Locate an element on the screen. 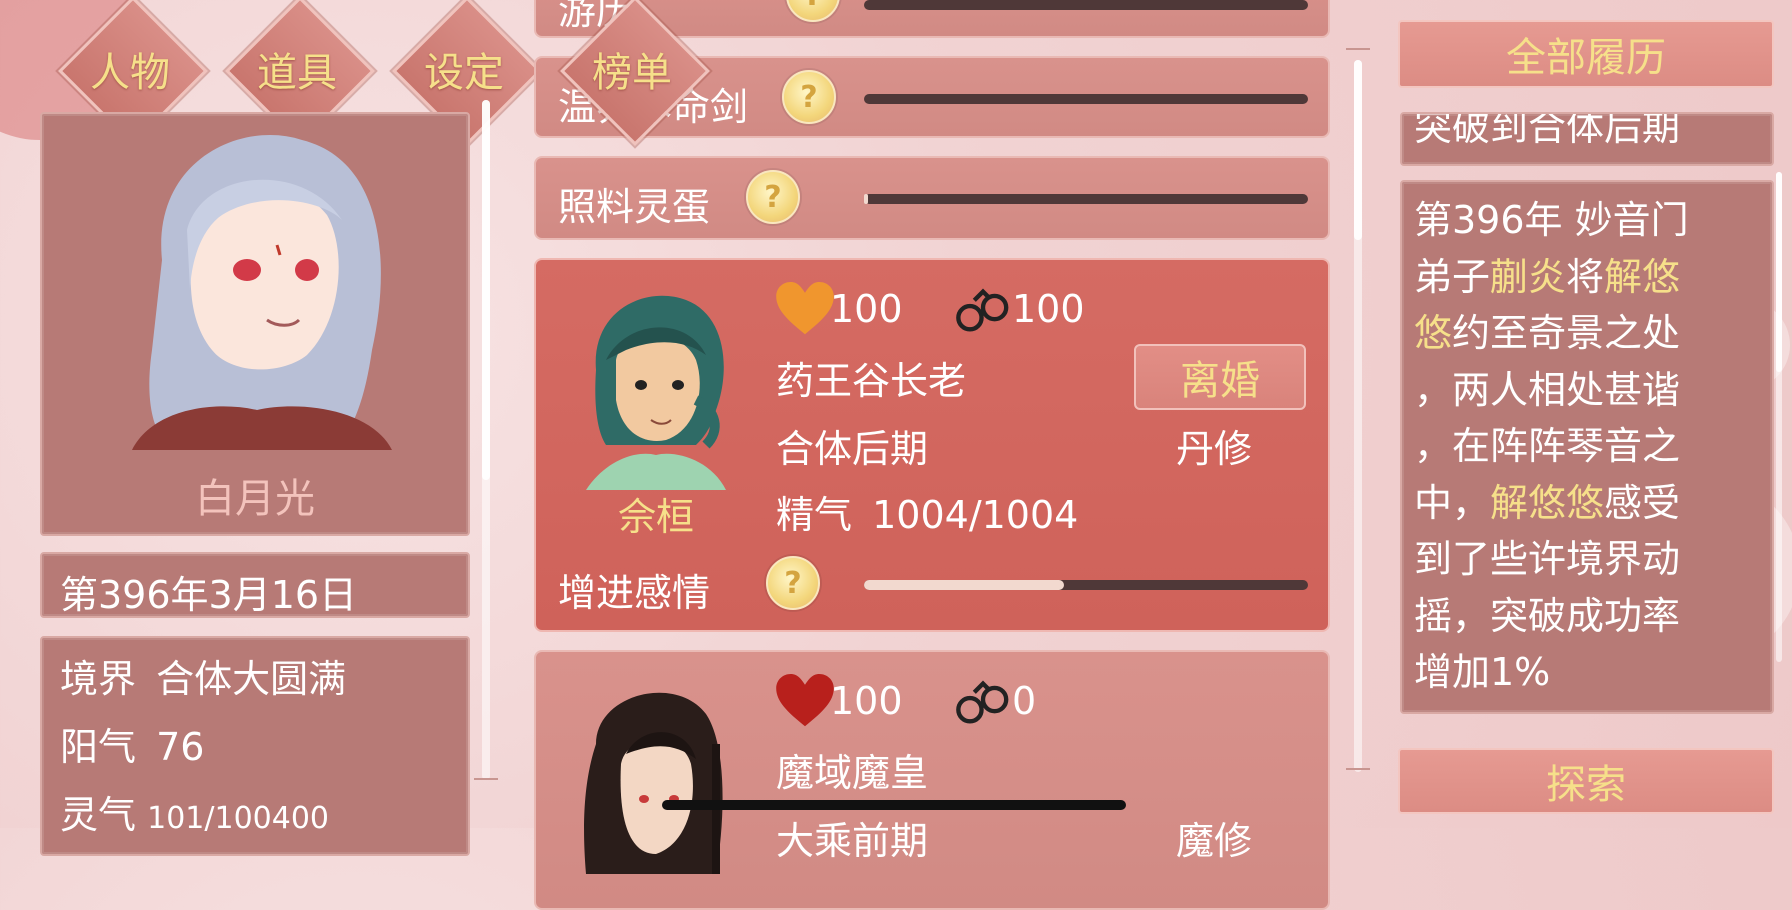 The height and width of the screenshot is (910, 1792). essence-value: 1004/1004 is located at coordinates (975, 515).